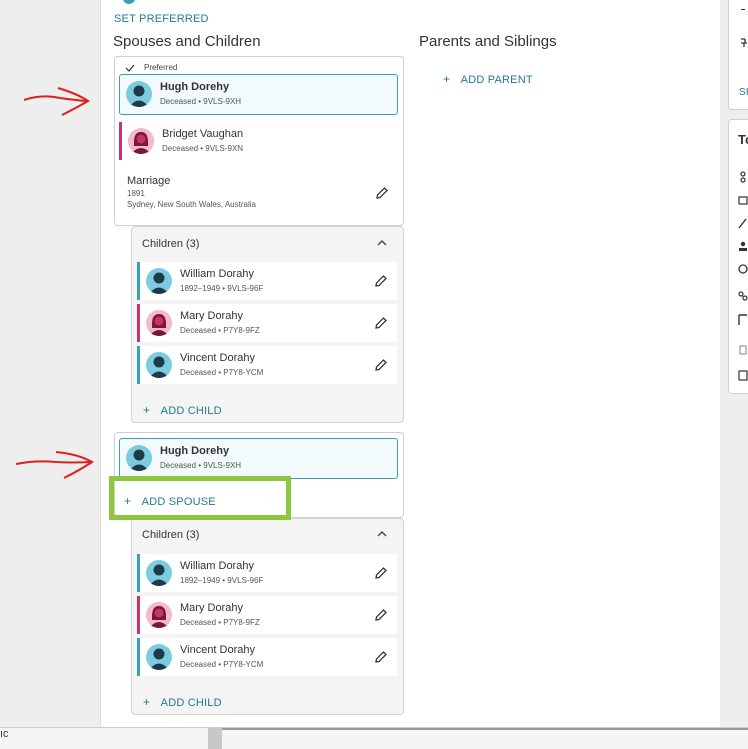  Describe the element at coordinates (743, 296) in the screenshot. I see `relationship-icon` at that location.